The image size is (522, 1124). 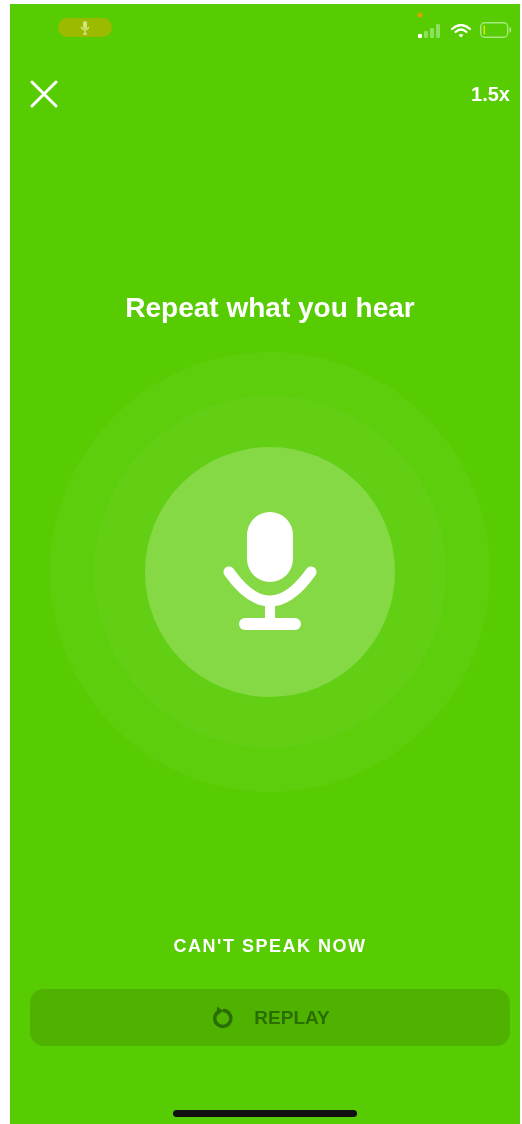 What do you see at coordinates (270, 308) in the screenshot?
I see `prompt-title: Repeat what you hear` at bounding box center [270, 308].